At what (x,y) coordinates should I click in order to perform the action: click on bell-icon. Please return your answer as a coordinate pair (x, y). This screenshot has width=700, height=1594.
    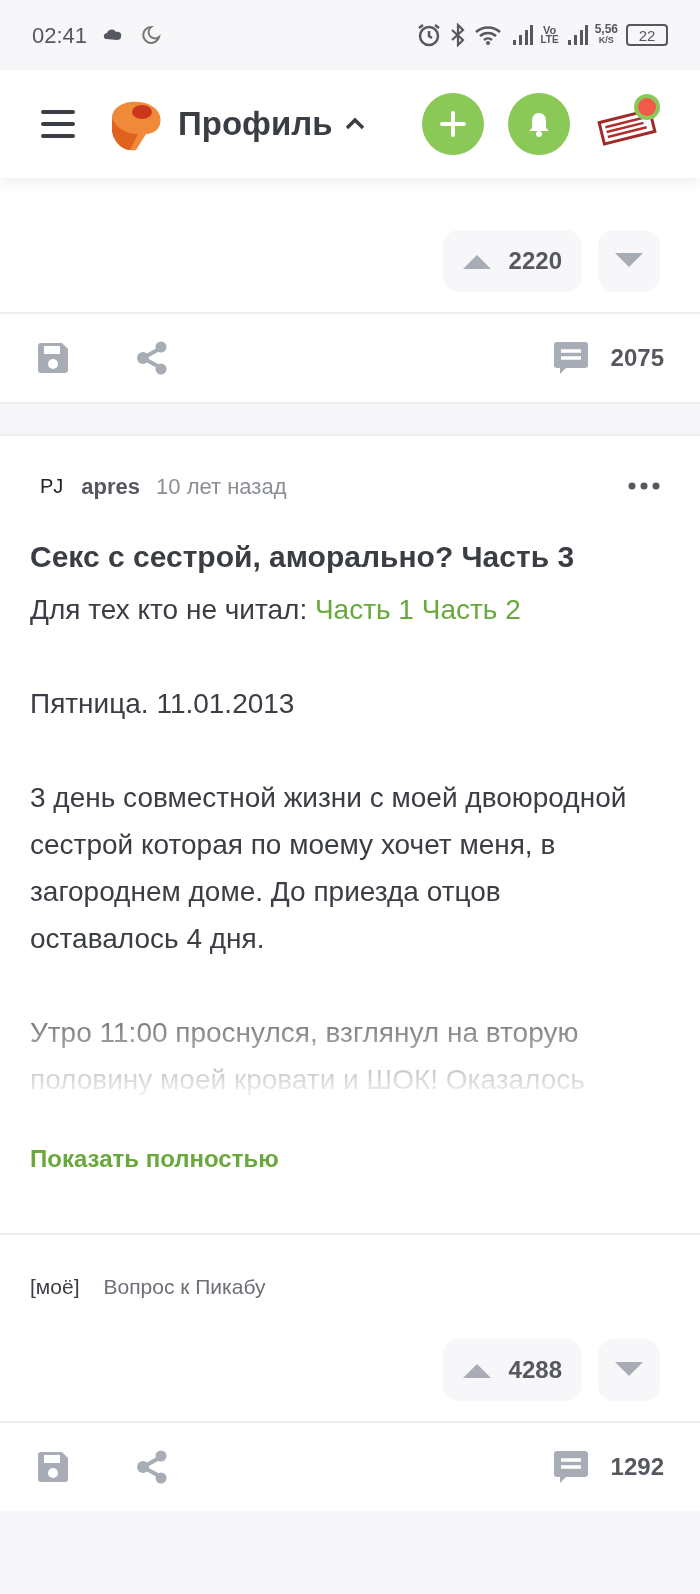
    Looking at the image, I should click on (539, 124).